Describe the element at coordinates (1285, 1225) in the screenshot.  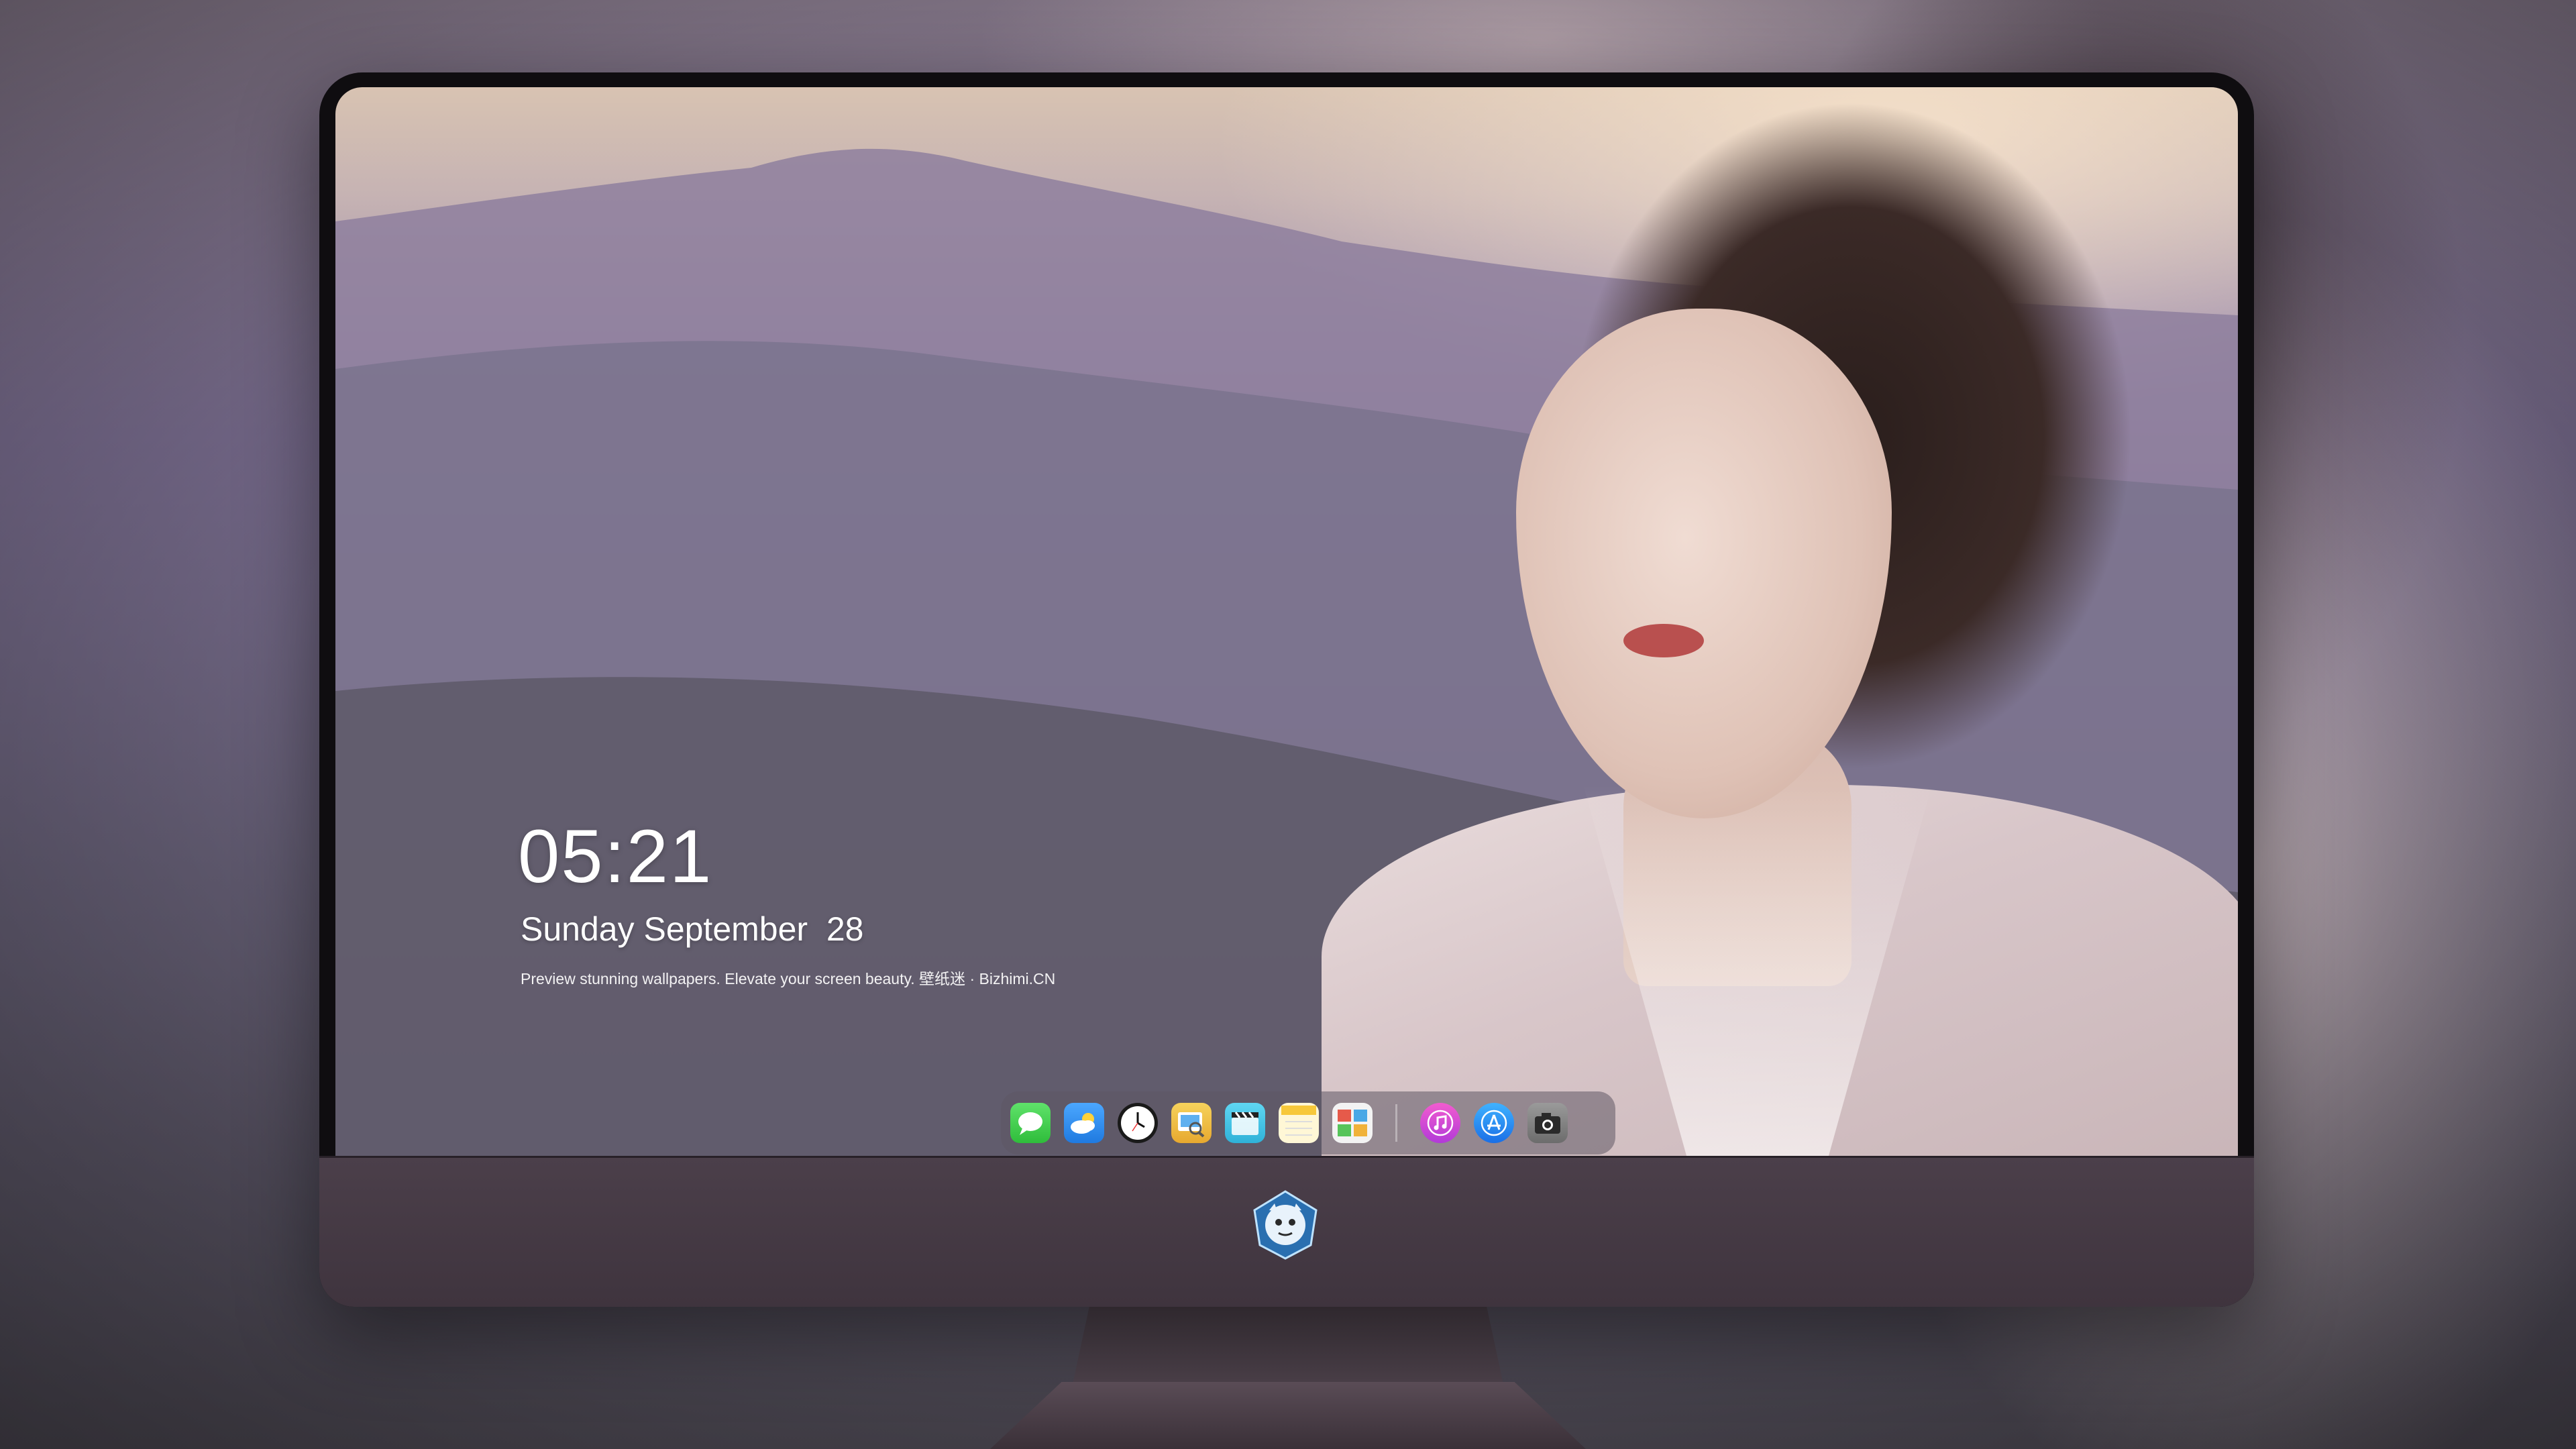
I see `brand-logo-icon` at that location.